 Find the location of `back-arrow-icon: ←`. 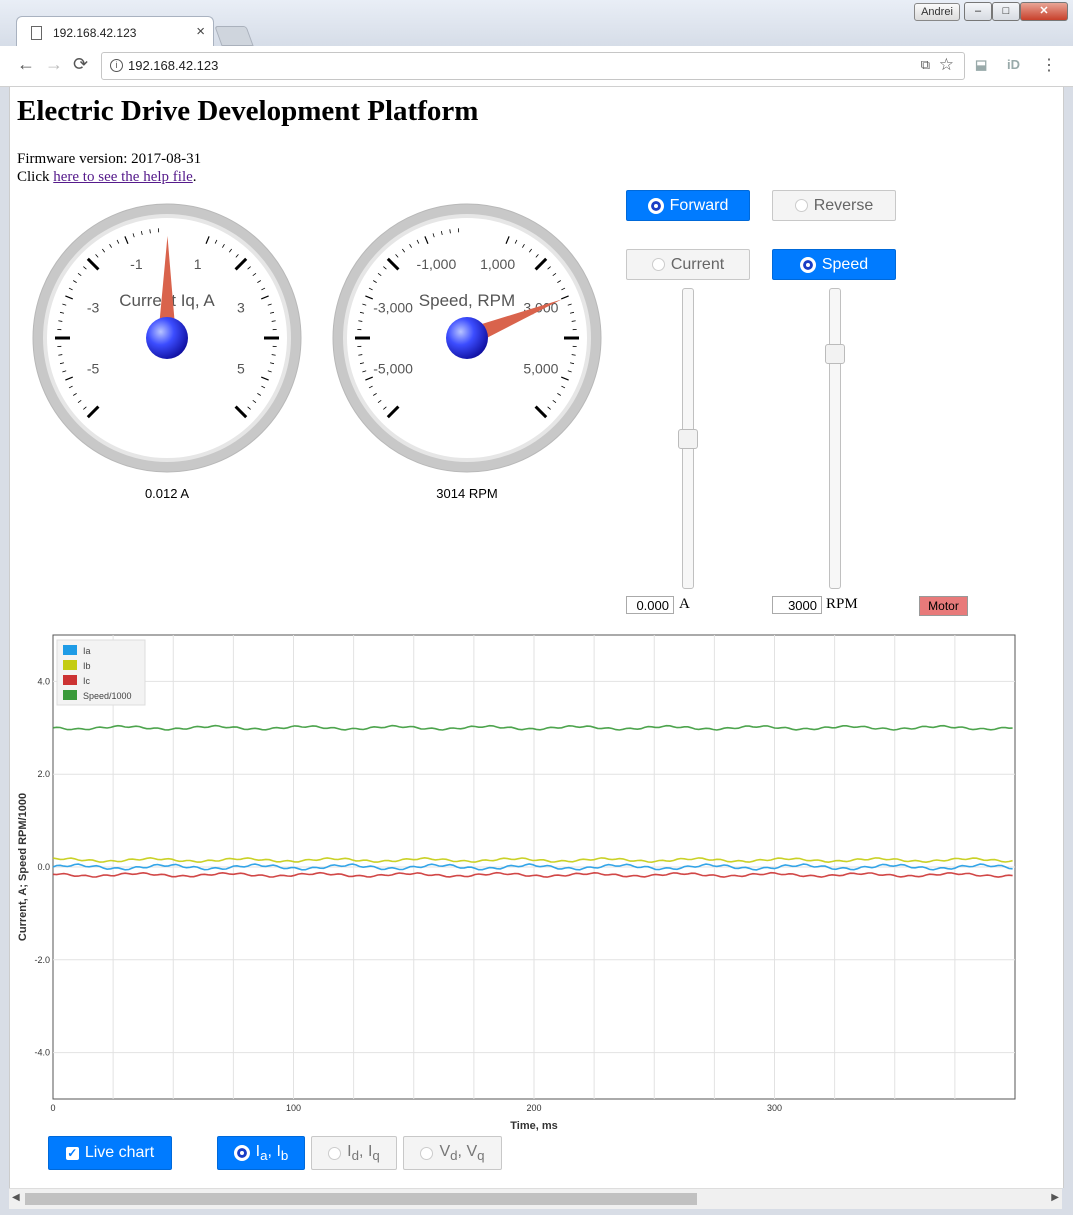

back-arrow-icon: ← is located at coordinates (26, 64).